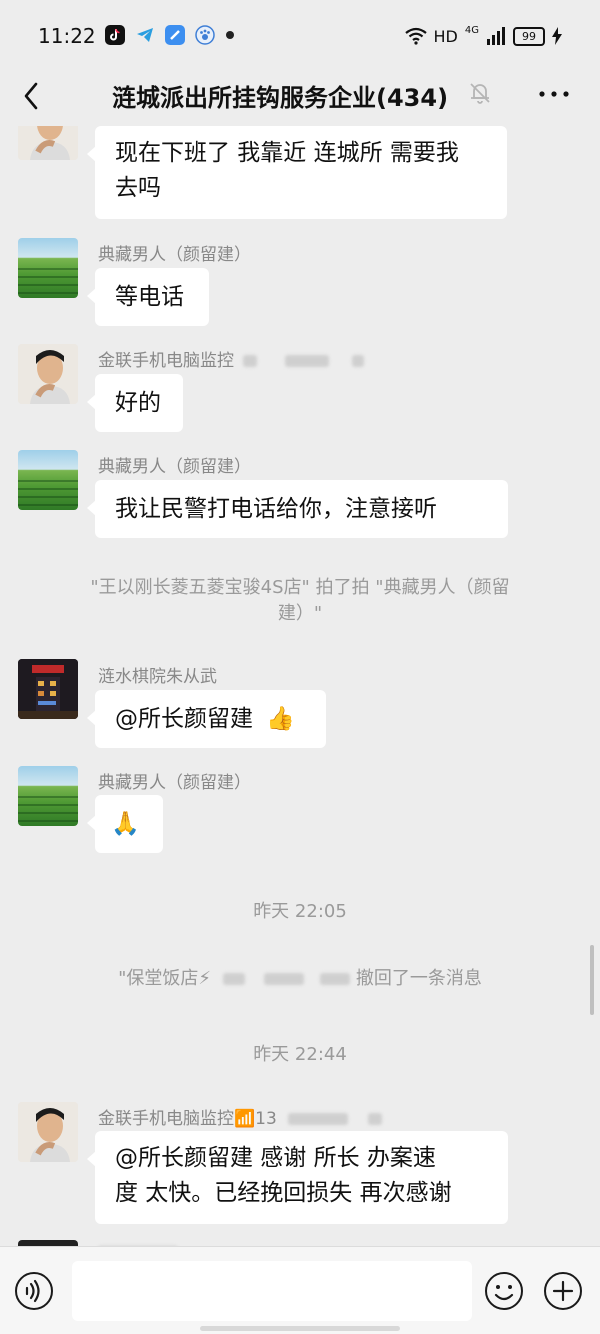 The image size is (600, 1334). What do you see at coordinates (184, 719) in the screenshot?
I see `message-text: @所长颜留建` at bounding box center [184, 719].